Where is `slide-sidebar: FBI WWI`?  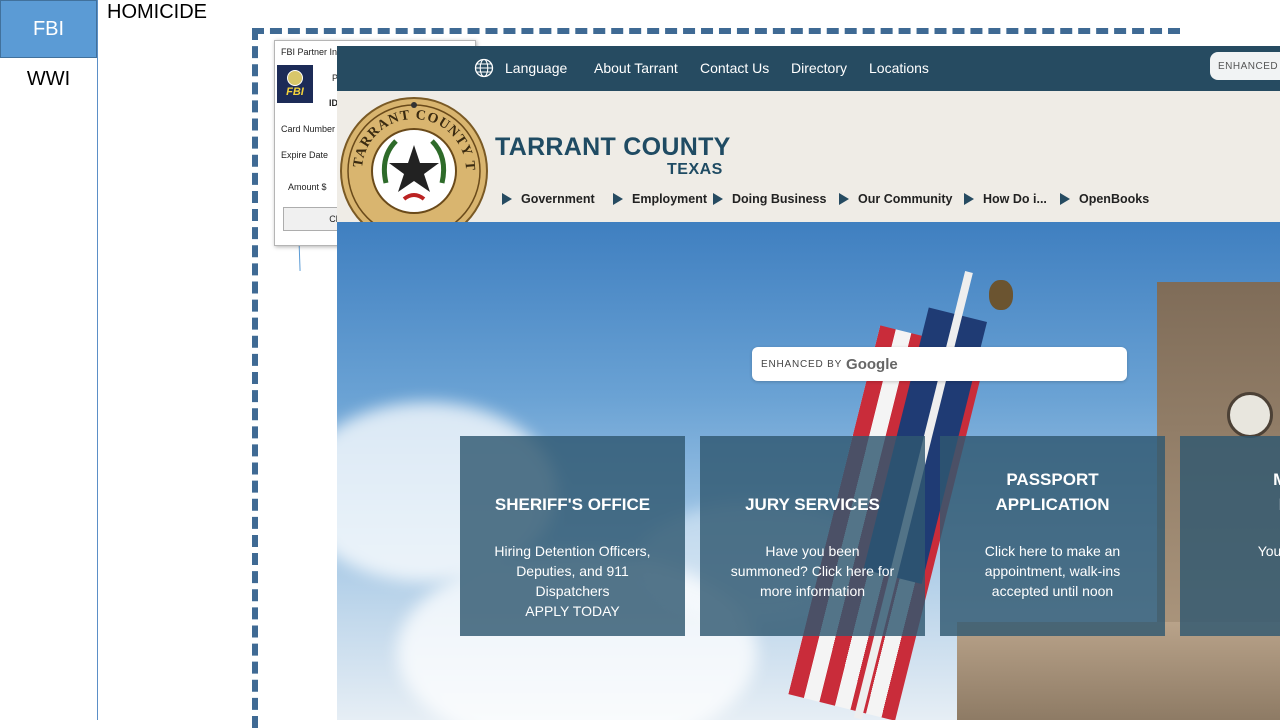 slide-sidebar: FBI WWI is located at coordinates (49, 360).